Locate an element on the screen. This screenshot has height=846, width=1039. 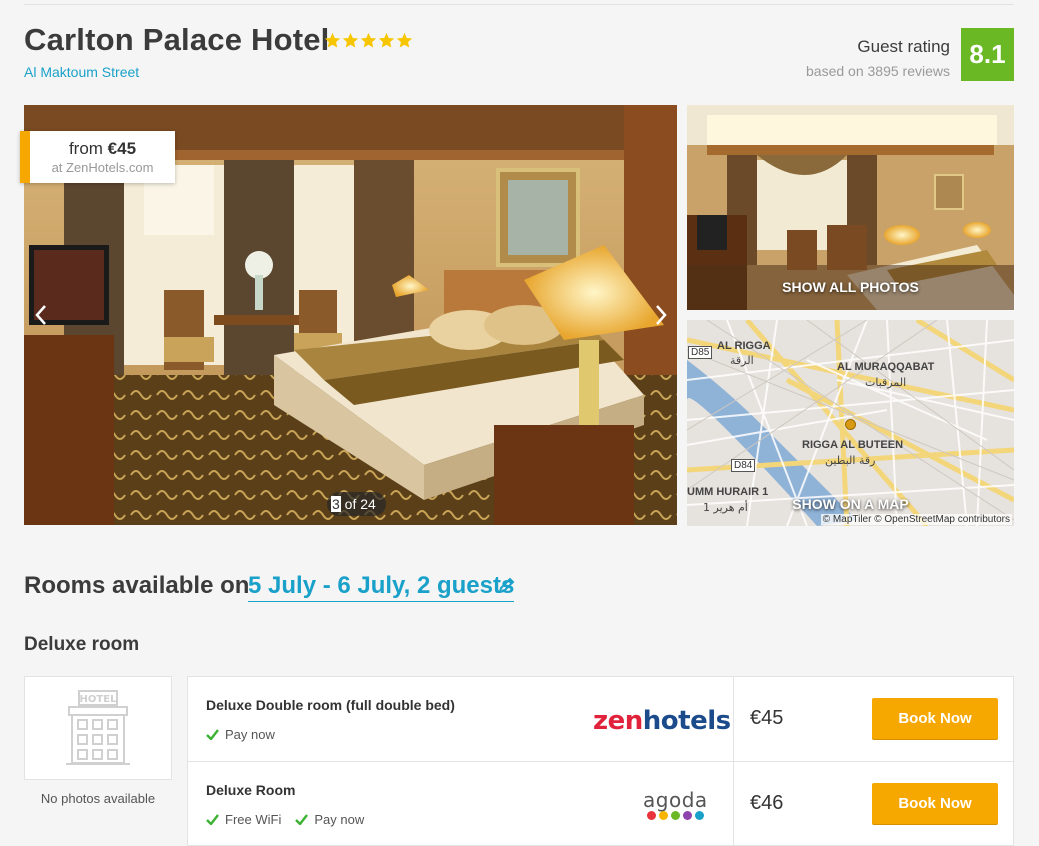
offer-features: Pay now is located at coordinates (240, 734).